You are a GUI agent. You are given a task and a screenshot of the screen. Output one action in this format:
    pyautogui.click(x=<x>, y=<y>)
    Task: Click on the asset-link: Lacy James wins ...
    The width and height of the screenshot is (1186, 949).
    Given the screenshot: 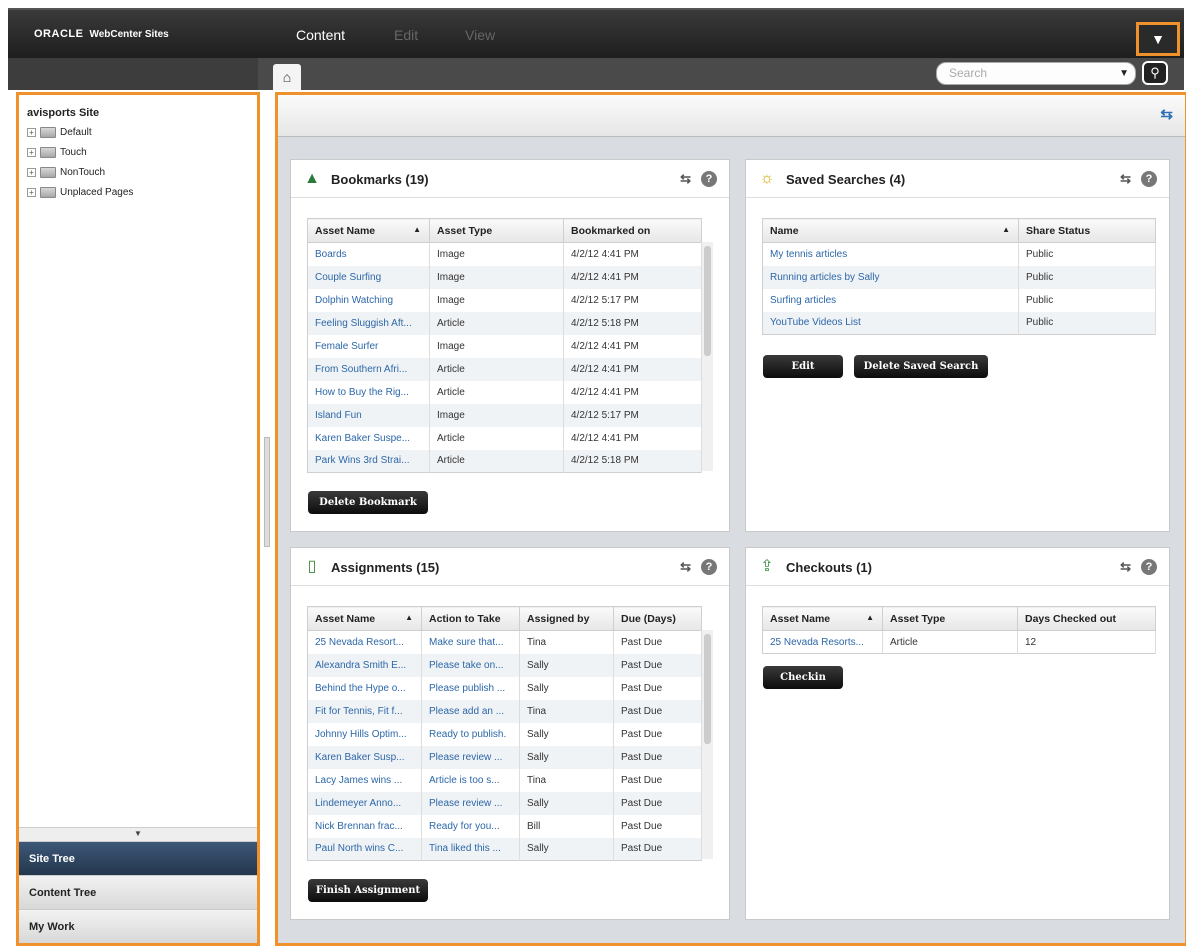 What is the action you would take?
    pyautogui.click(x=364, y=780)
    